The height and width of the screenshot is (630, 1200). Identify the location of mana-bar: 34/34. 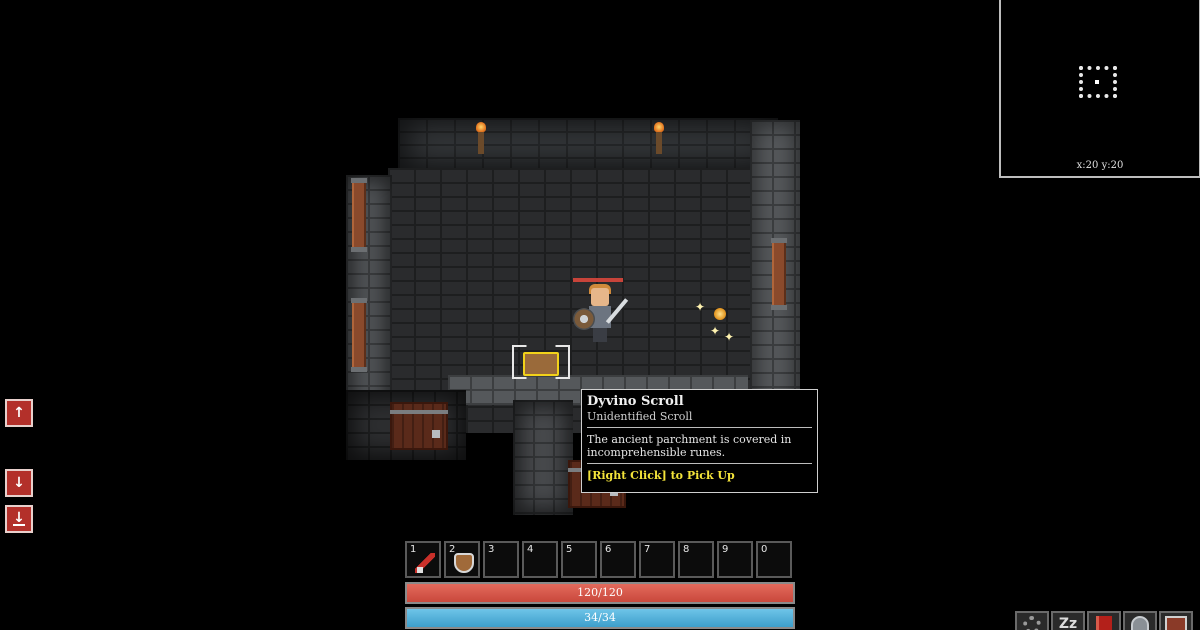
(600, 618).